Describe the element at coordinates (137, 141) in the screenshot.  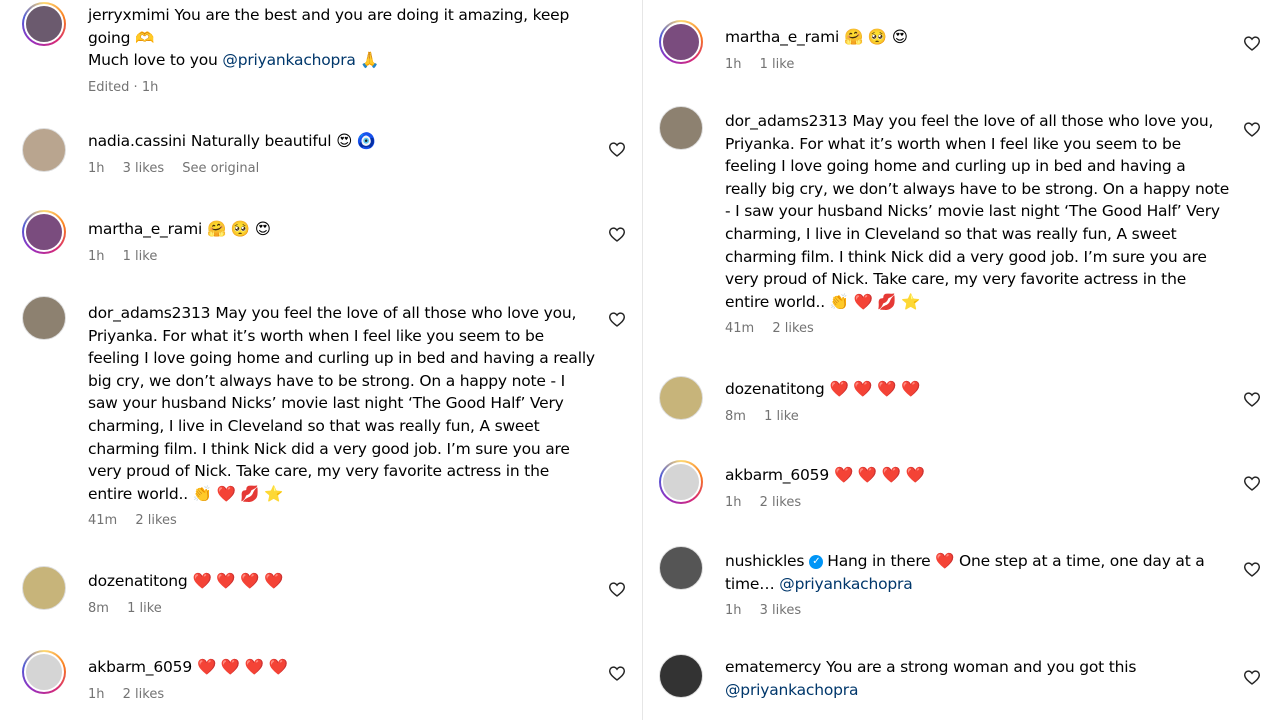
I see `comment-username: nadia.cassini` at that location.